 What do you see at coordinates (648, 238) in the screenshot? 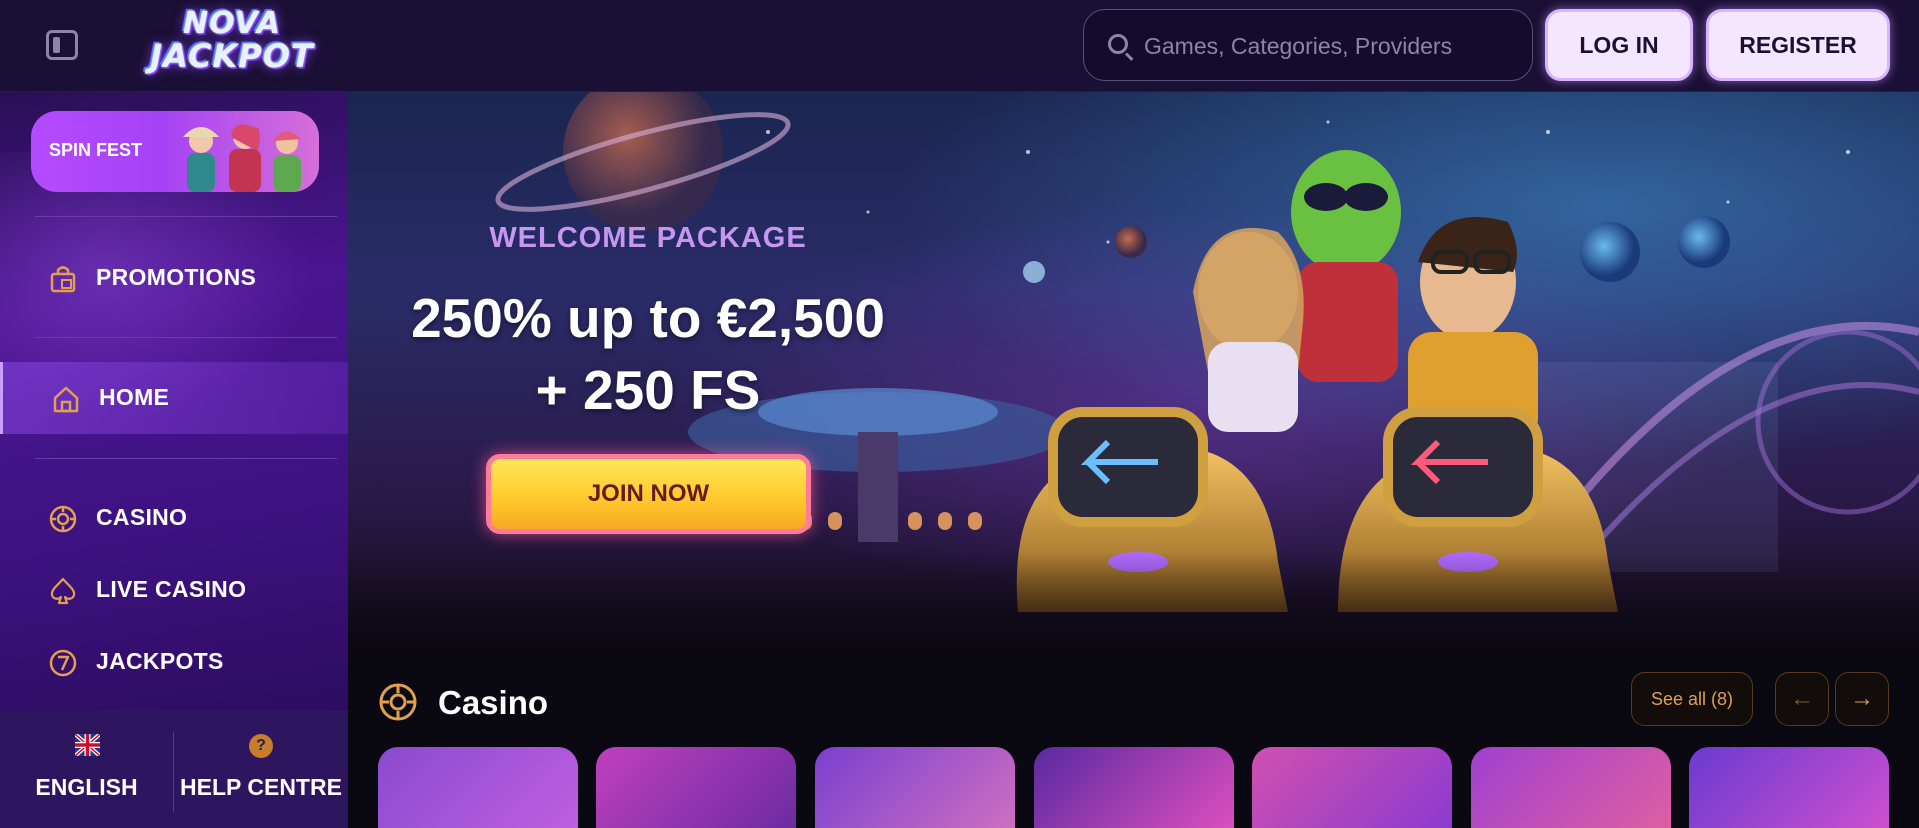
I see `hero-eyebrow: WELCOME PACKAGE` at bounding box center [648, 238].